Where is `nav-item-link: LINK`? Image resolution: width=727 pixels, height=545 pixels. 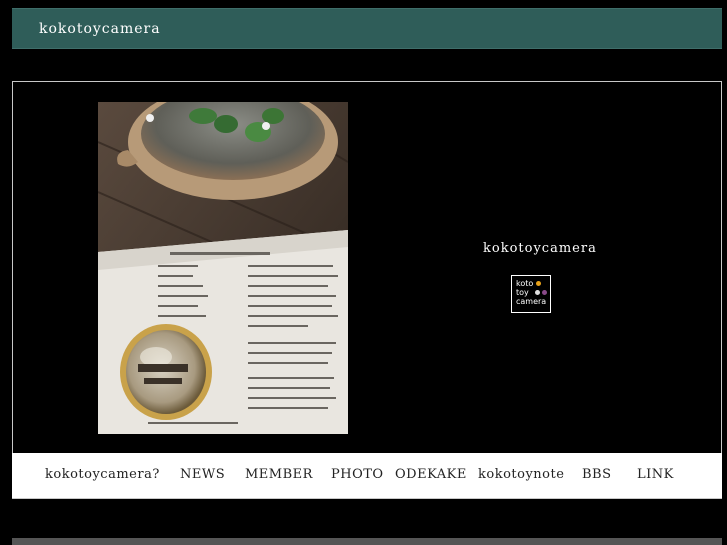 nav-item-link: LINK is located at coordinates (655, 474).